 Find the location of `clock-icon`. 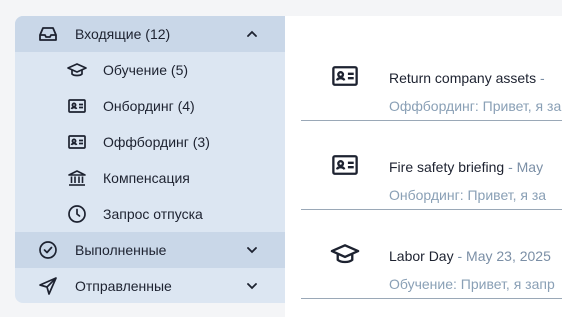

clock-icon is located at coordinates (77, 214).